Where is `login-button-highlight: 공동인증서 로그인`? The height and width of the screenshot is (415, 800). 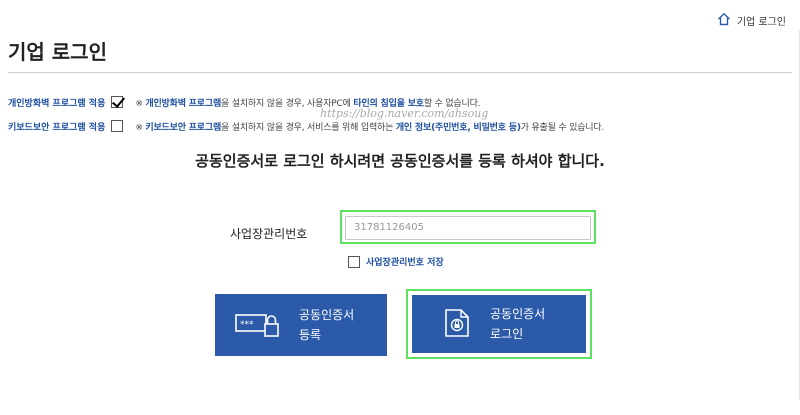
login-button-highlight: 공동인증서 로그인 is located at coordinates (499, 324).